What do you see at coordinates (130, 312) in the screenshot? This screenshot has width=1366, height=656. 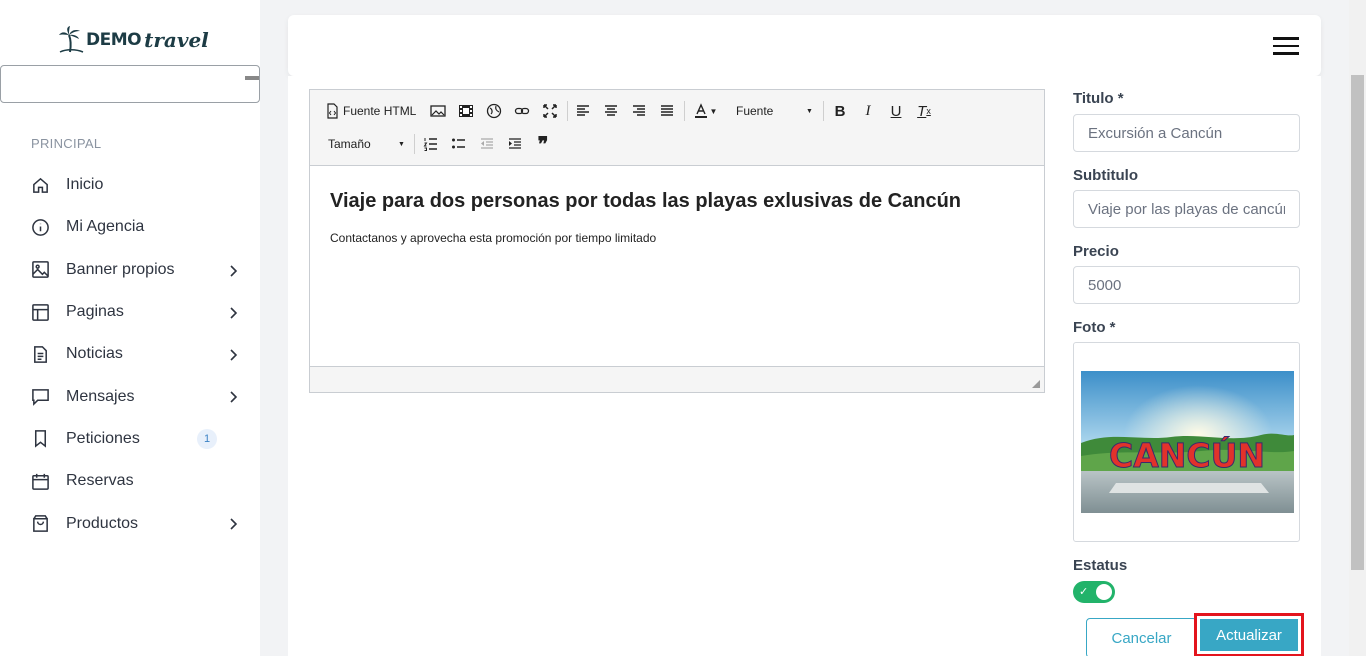 I see `sidebar-item-paginas: Paginas` at bounding box center [130, 312].